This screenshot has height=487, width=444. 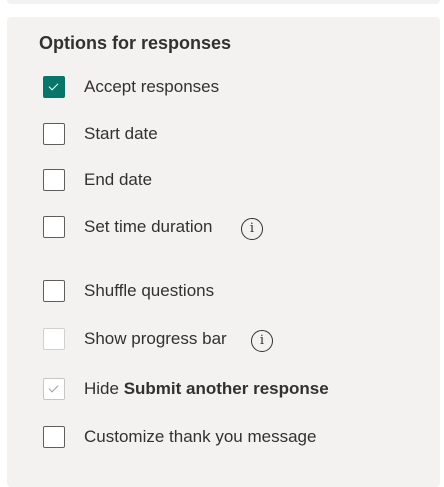 What do you see at coordinates (226, 388) in the screenshot?
I see `label-bold: Submit another response` at bounding box center [226, 388].